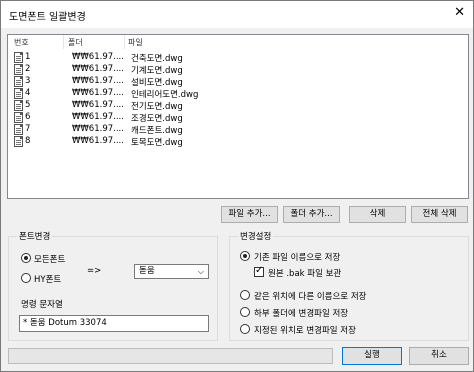 The image size is (474, 372). What do you see at coordinates (157, 143) in the screenshot?
I see `row-file: 토목도면.dwg` at bounding box center [157, 143].